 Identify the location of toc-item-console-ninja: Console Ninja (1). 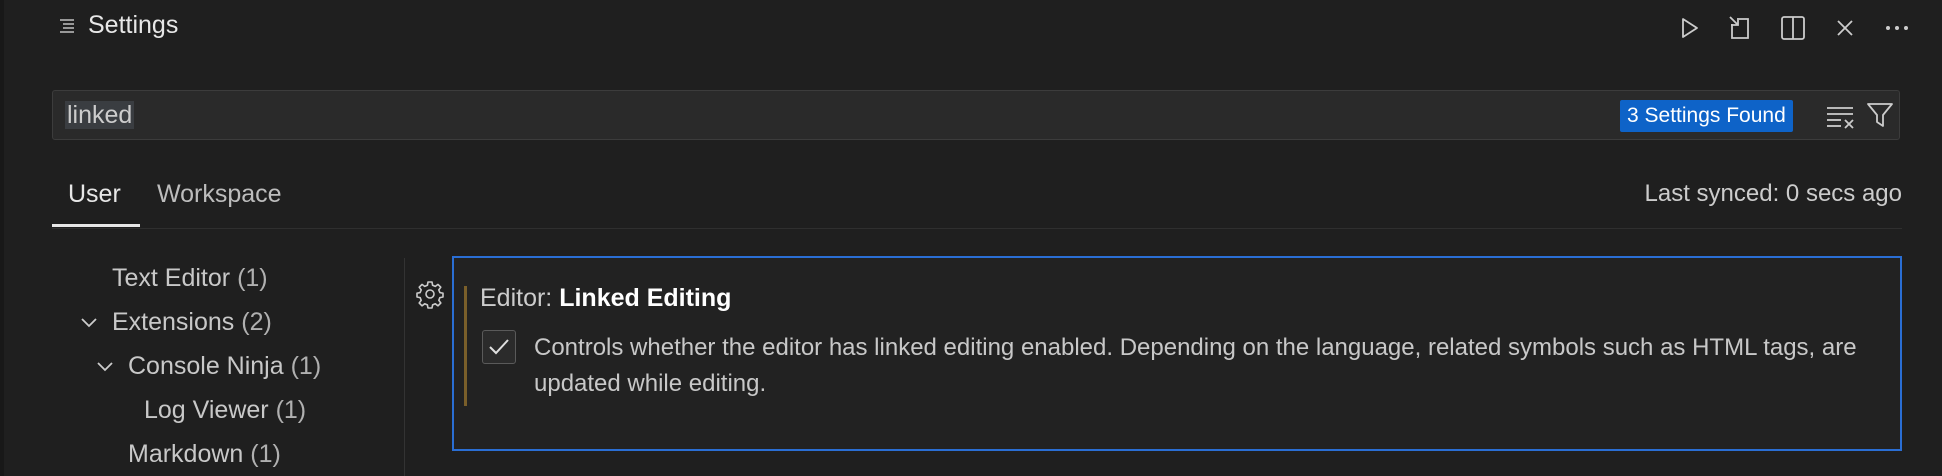
(224, 366).